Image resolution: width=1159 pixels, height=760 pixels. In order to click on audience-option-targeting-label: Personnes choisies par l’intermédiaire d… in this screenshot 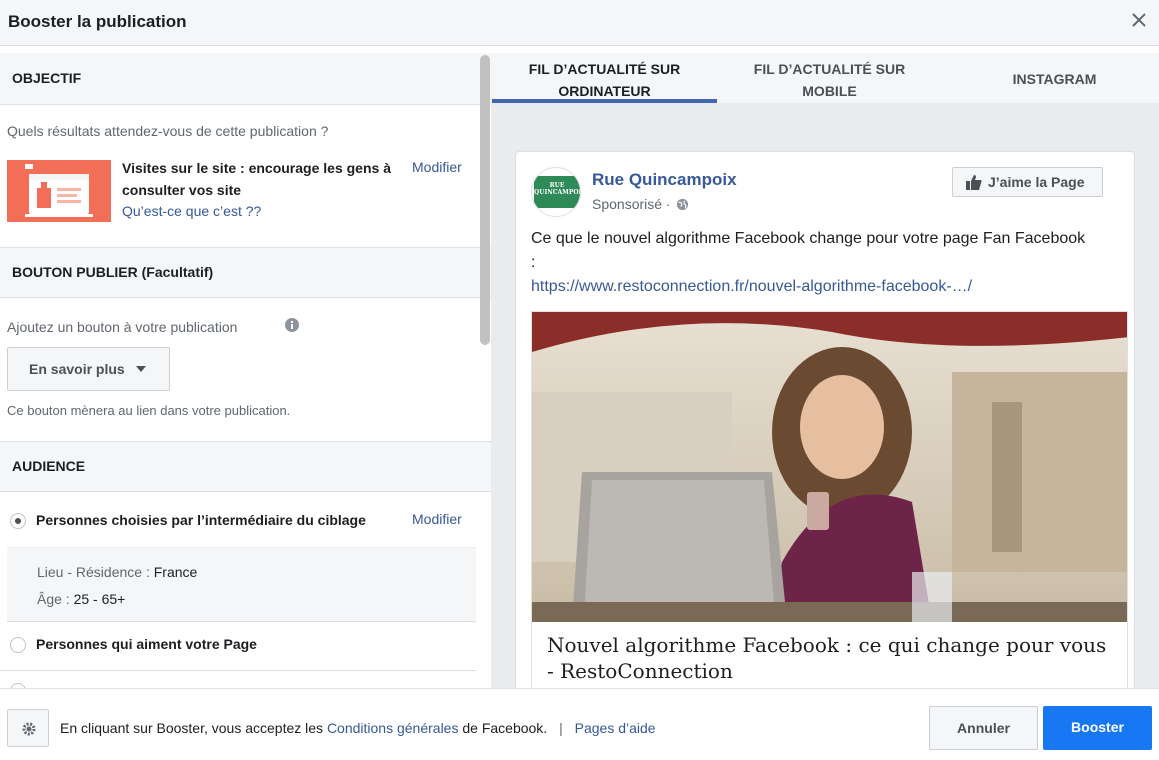, I will do `click(201, 520)`.